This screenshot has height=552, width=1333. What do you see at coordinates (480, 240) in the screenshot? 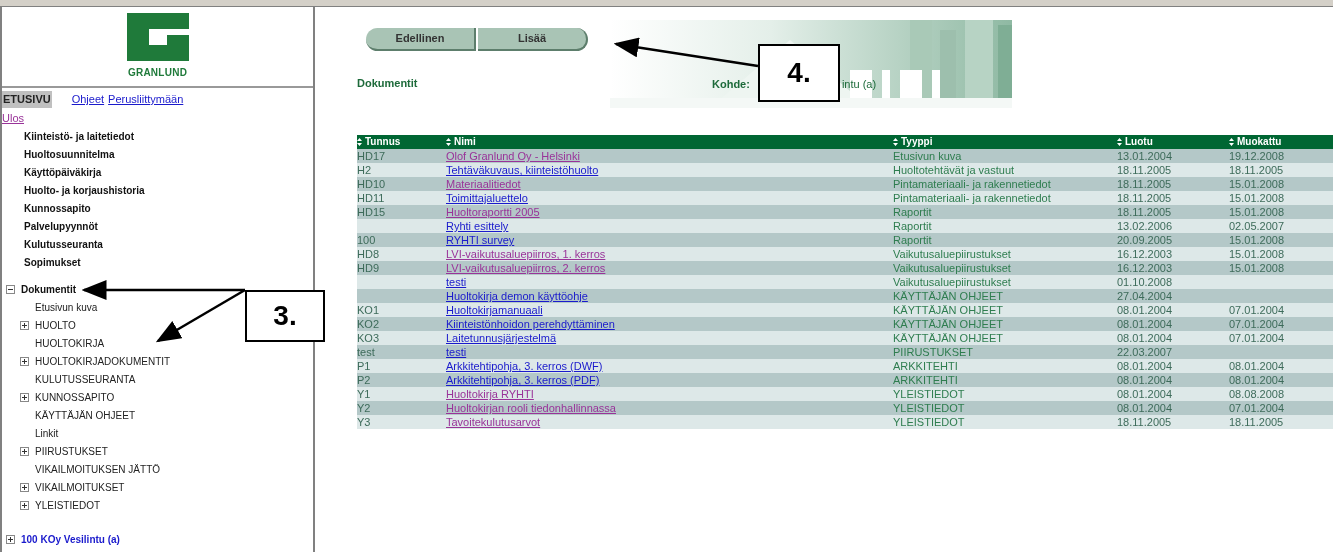
I see `document-link: RYHTI survey` at bounding box center [480, 240].